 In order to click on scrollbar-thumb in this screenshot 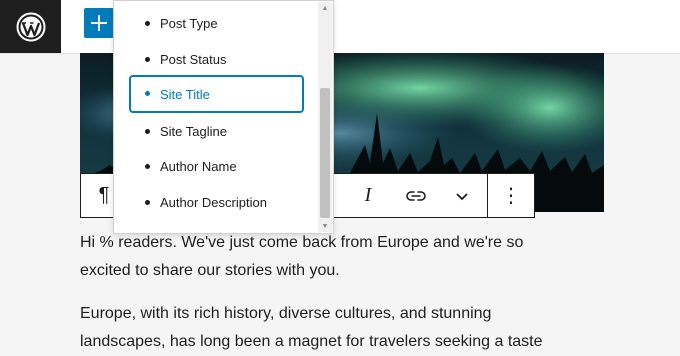, I will do `click(325, 153)`.